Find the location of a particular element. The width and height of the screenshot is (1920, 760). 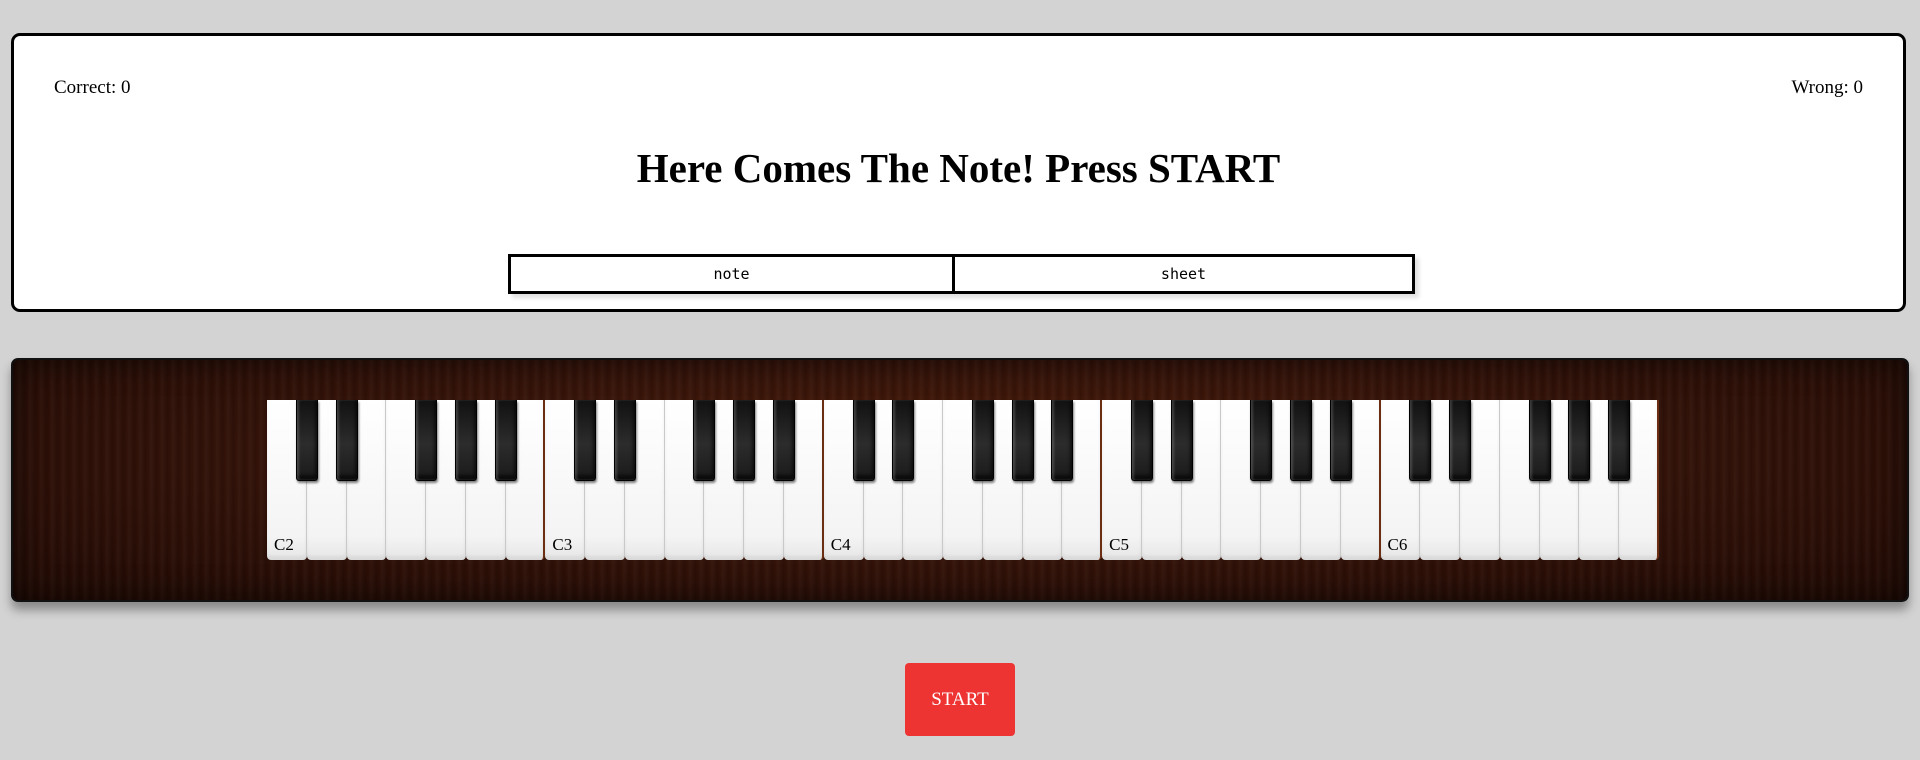

black-key-a-sharp6 is located at coordinates (1619, 440).